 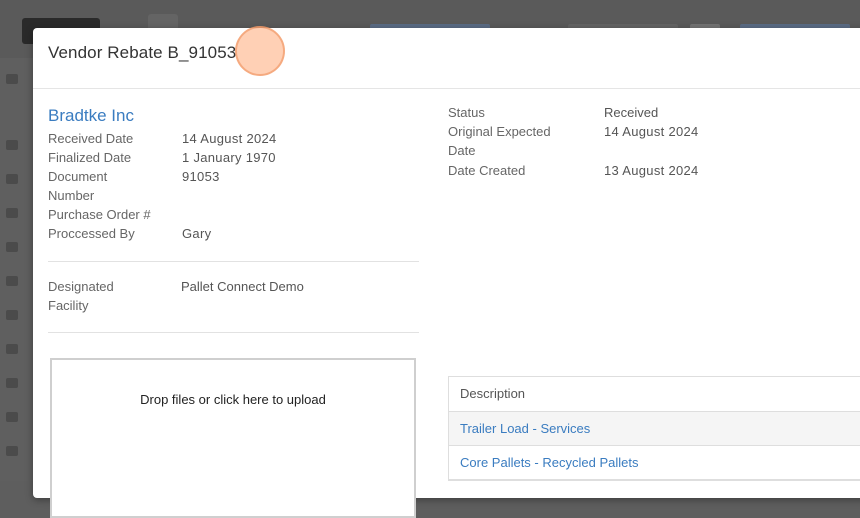 What do you see at coordinates (229, 138) in the screenshot?
I see `received-date-value: 14 August 2024` at bounding box center [229, 138].